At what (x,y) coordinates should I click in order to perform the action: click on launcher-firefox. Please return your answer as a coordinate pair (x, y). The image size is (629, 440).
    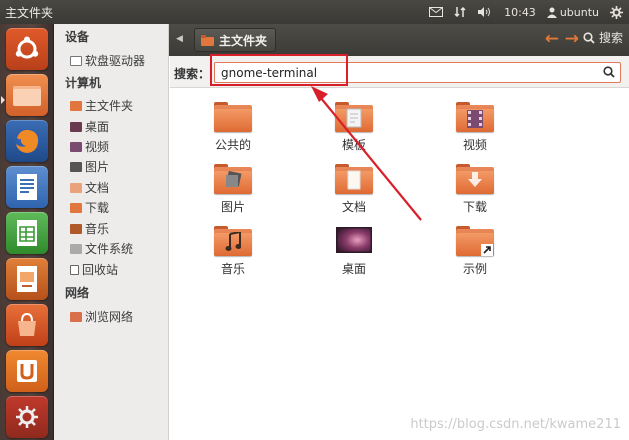
    Looking at the image, I should click on (27, 141).